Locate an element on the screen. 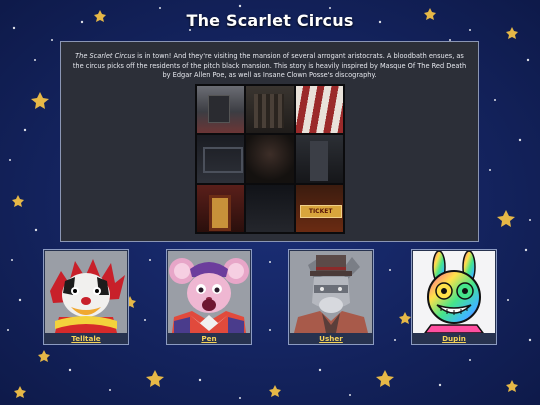 The height and width of the screenshot is (405, 540). character-card-pen: Pen is located at coordinates (209, 297).